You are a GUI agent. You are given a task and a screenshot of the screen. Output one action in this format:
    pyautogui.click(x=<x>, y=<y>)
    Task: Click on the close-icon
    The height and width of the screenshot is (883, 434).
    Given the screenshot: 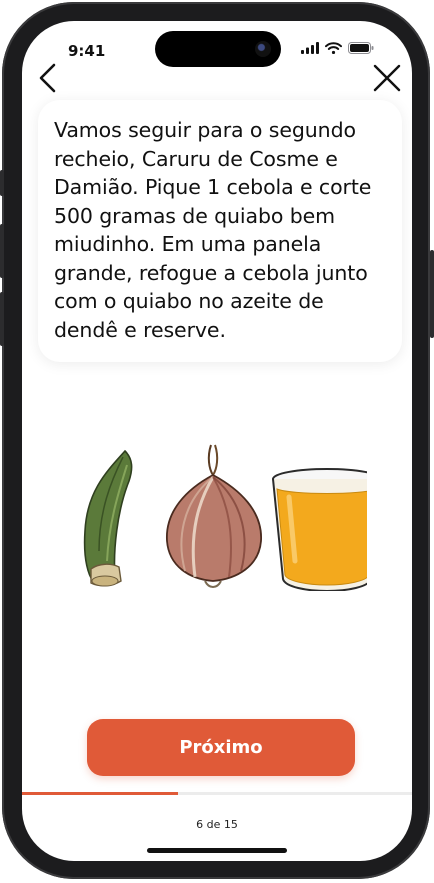 What is the action you would take?
    pyautogui.click(x=387, y=78)
    